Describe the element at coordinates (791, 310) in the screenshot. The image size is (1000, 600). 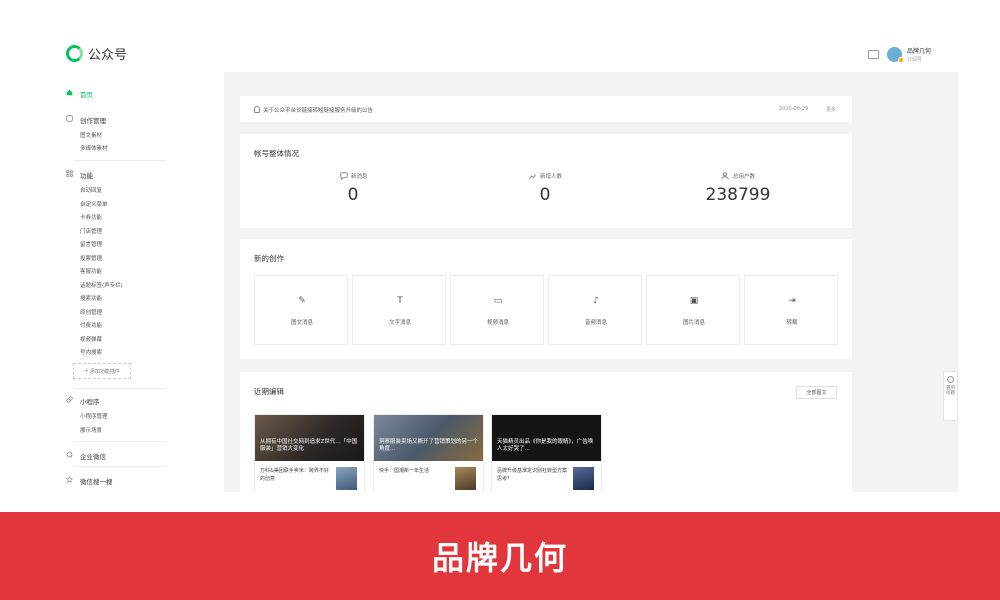
I see `create-repost-tile: ⇥ 转载` at that location.